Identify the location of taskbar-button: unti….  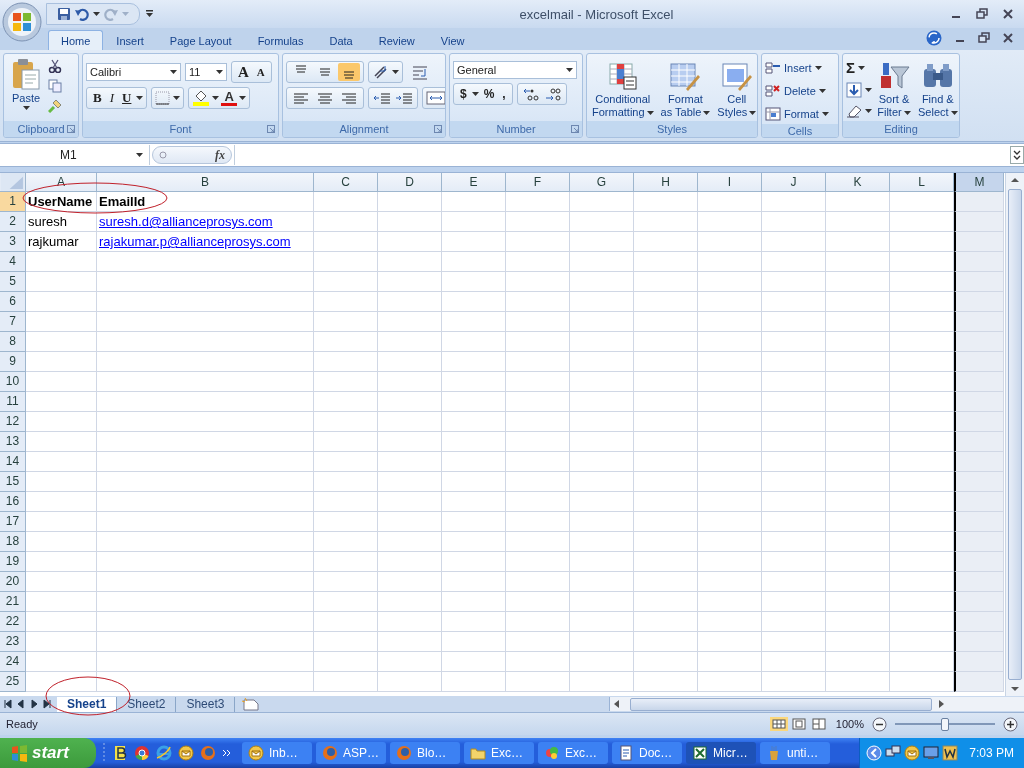
(795, 753).